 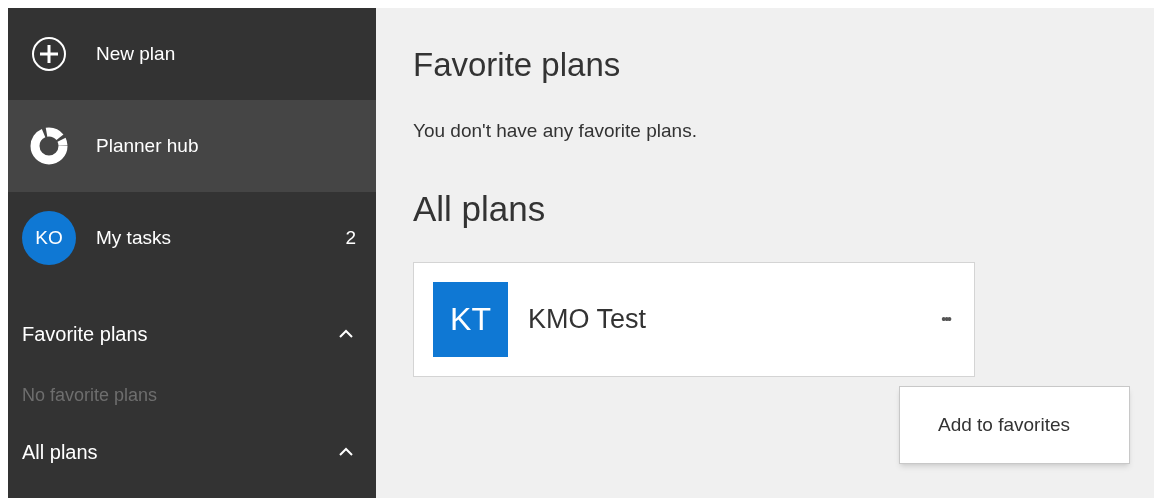 What do you see at coordinates (90, 395) in the screenshot?
I see `empty-message: No favorite plans` at bounding box center [90, 395].